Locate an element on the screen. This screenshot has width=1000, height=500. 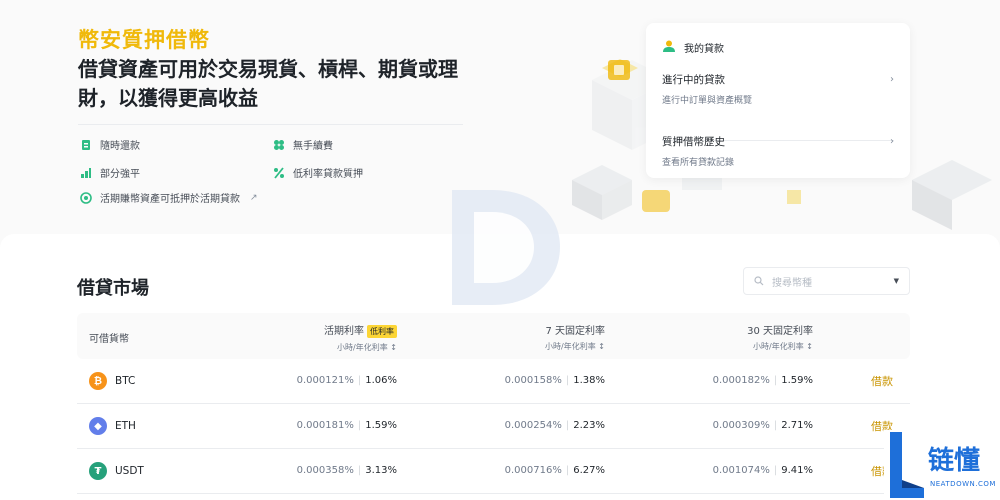
ongoing-loans-link: 進行中的貸款 進行中訂單與資產概覽 › is located at coordinates (778, 89).